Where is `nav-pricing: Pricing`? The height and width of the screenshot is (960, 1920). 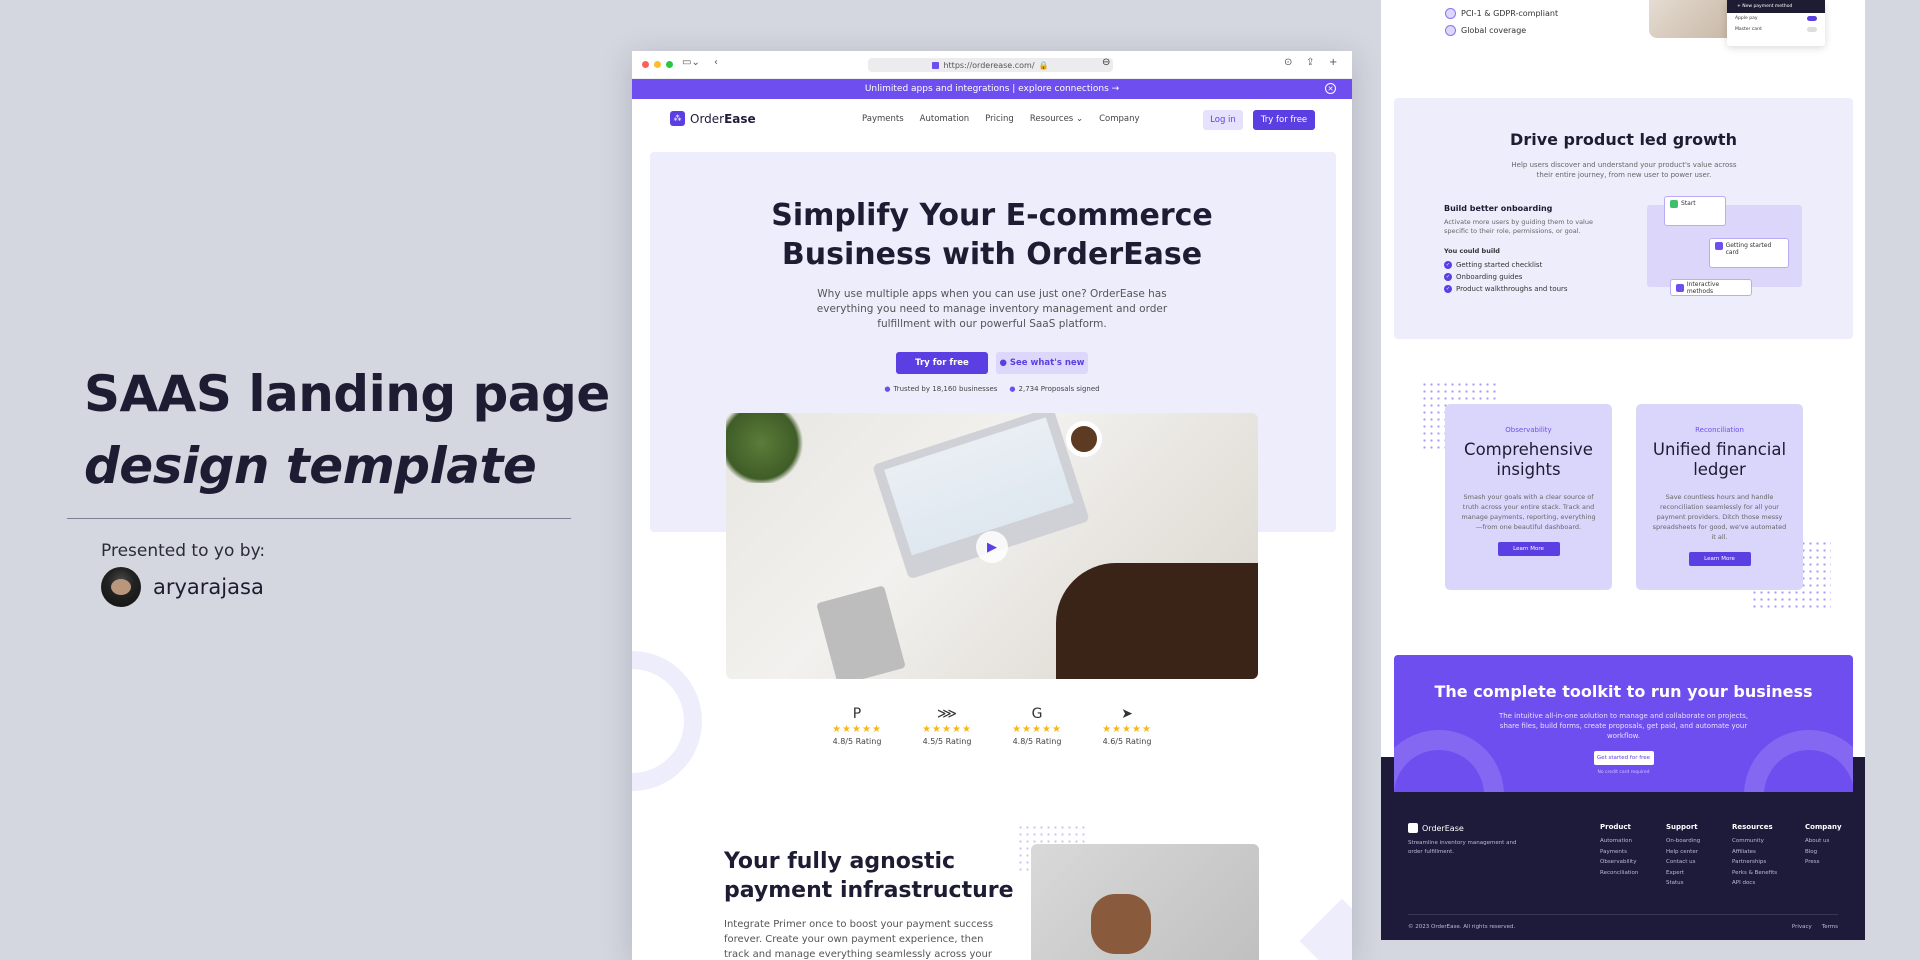 nav-pricing: Pricing is located at coordinates (999, 119).